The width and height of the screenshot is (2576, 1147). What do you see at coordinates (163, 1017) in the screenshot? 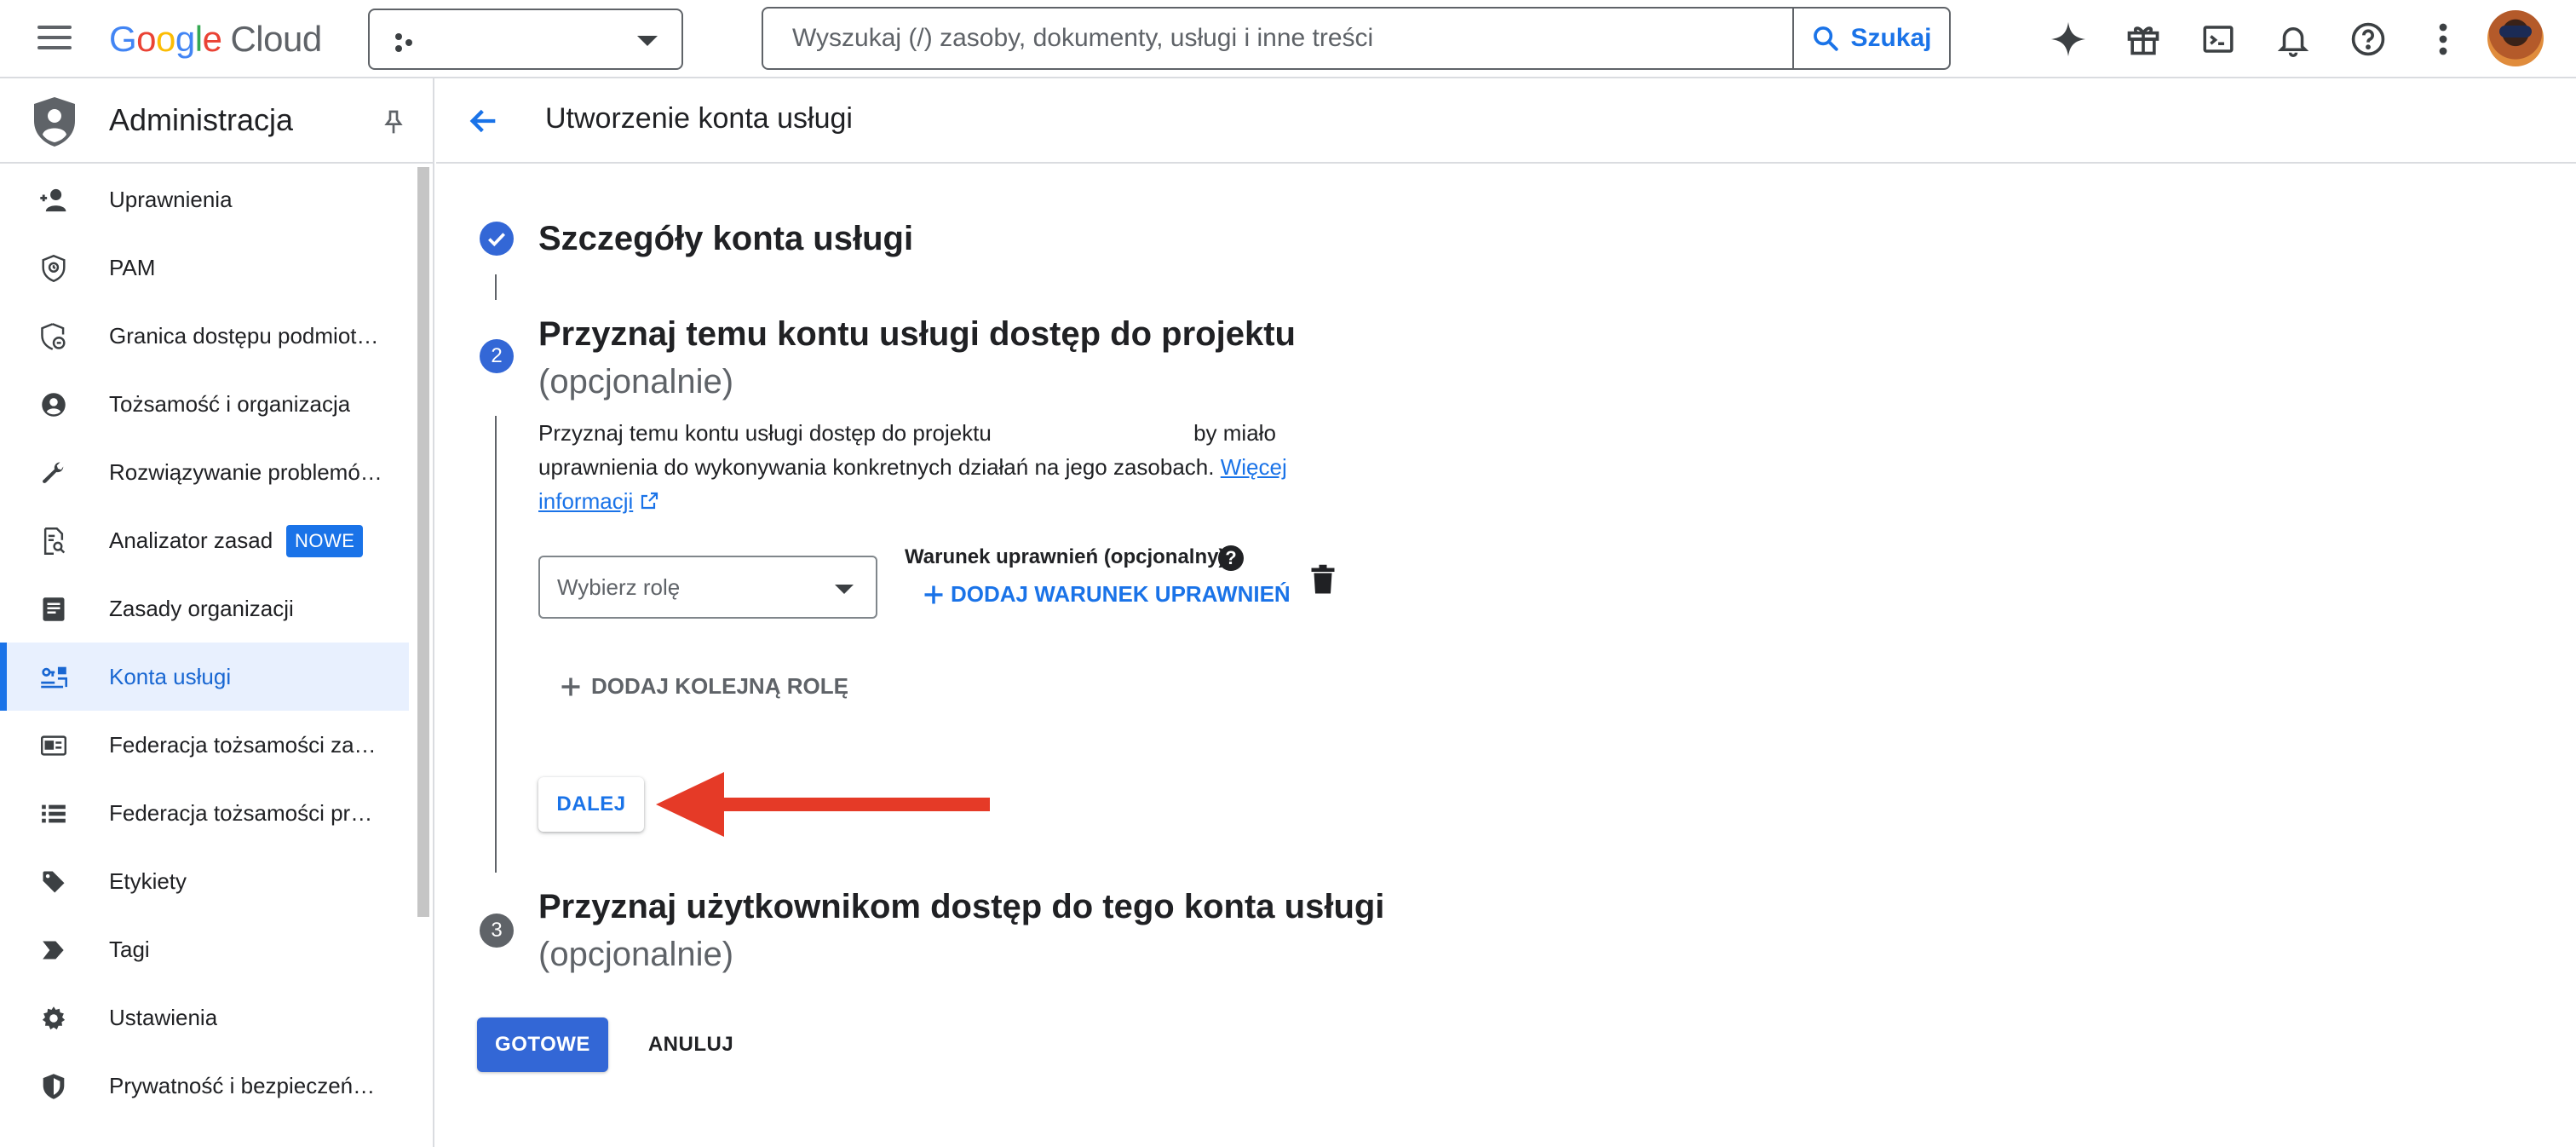
I see `sidebar-item-label: Ustawienia` at bounding box center [163, 1017].